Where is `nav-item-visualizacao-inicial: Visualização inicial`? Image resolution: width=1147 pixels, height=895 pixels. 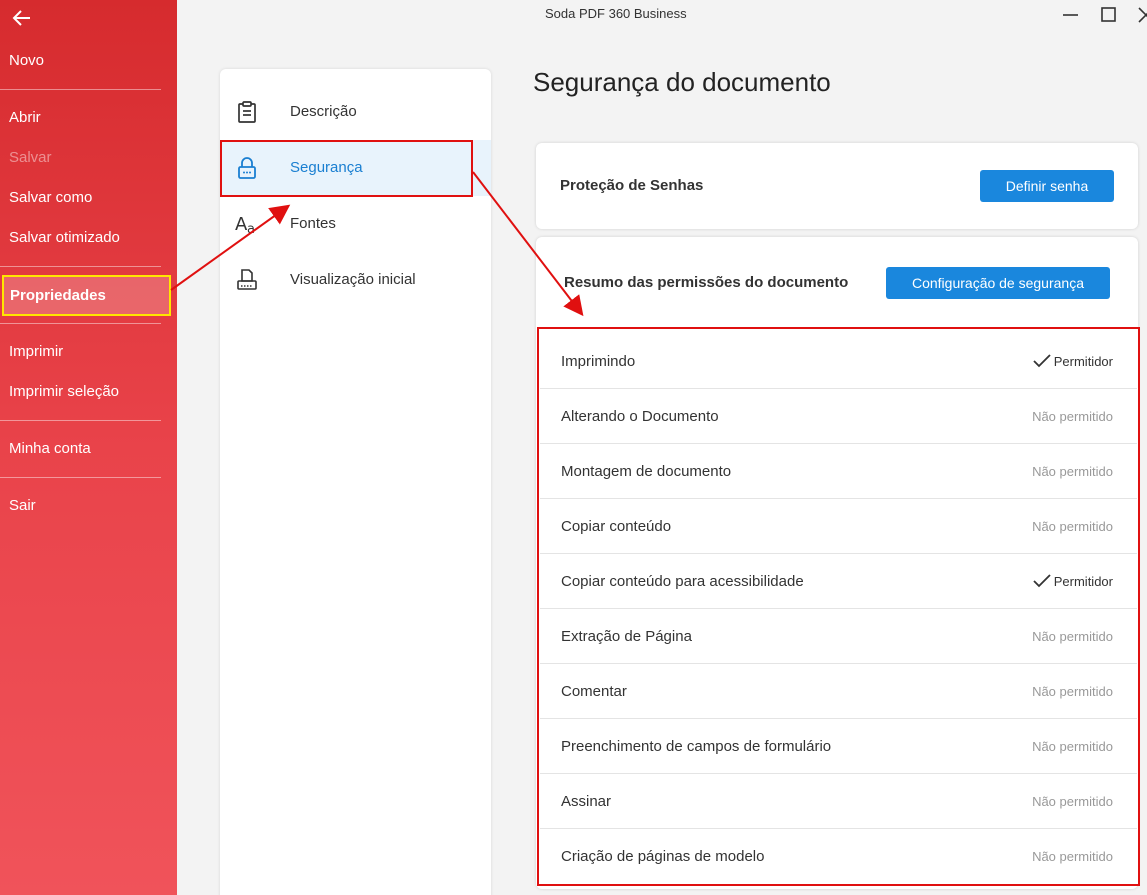 nav-item-visualizacao-inicial: Visualização inicial is located at coordinates (355, 280).